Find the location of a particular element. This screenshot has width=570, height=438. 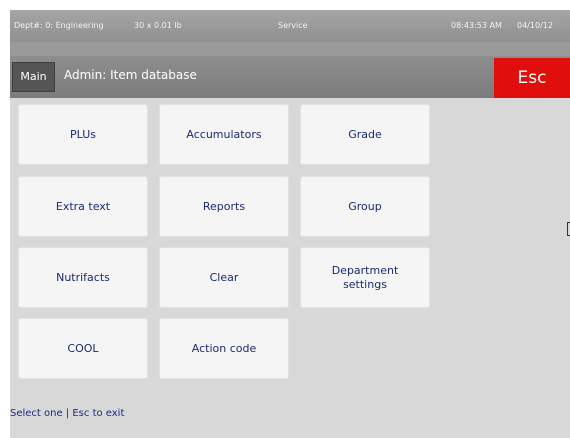

page-title: Admin: Item database is located at coordinates (130, 75).